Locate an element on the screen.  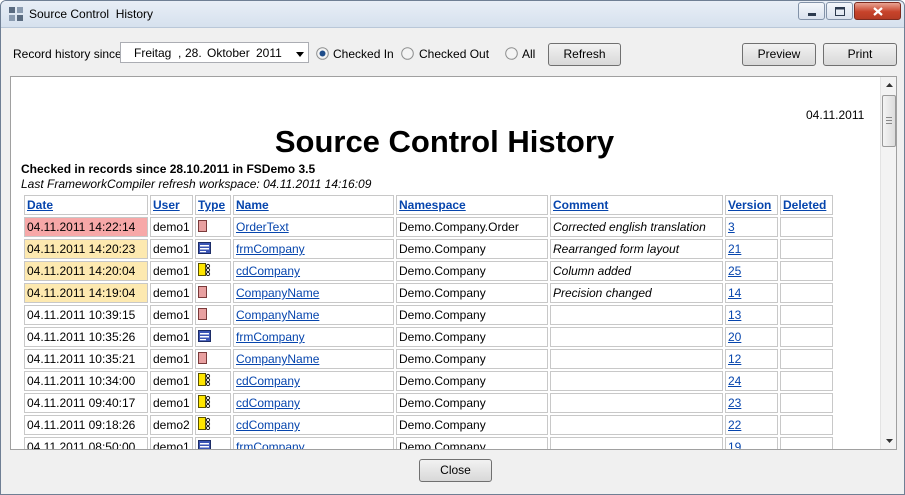
title-bar: Source Control History is located at coordinates (452, 14).